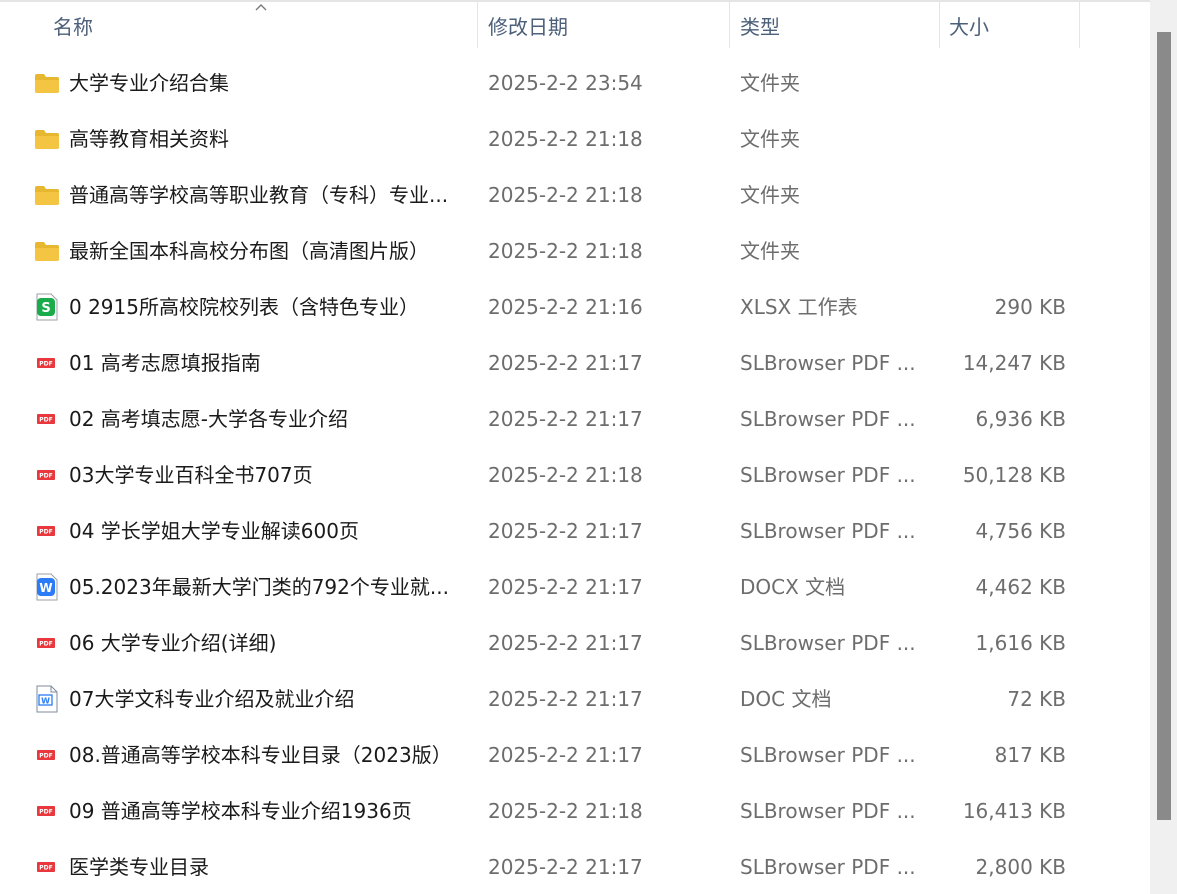 This screenshot has width=1177, height=894. What do you see at coordinates (1020, 531) in the screenshot?
I see `file-size: 4,756 KB` at bounding box center [1020, 531].